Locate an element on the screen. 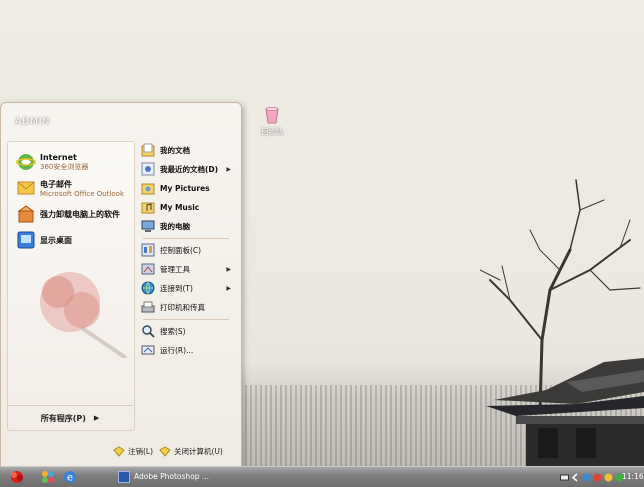  outlook-mail-icon is located at coordinates (26, 188).